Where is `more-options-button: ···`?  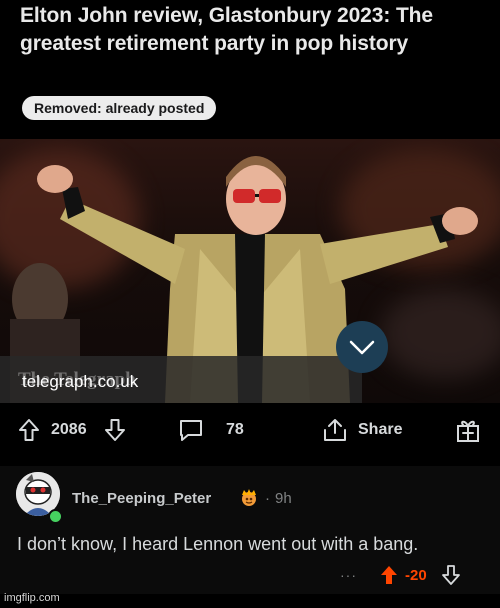 more-options-button: ··· is located at coordinates (348, 575).